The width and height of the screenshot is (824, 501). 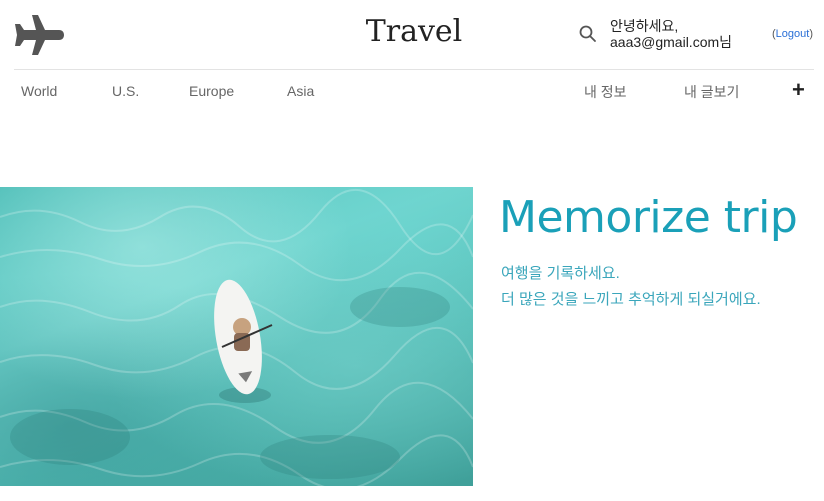 What do you see at coordinates (631, 299) in the screenshot?
I see `hero-subtitle-line2: 더 많은 것을 느끼고 추억하게 되실거에요.` at bounding box center [631, 299].